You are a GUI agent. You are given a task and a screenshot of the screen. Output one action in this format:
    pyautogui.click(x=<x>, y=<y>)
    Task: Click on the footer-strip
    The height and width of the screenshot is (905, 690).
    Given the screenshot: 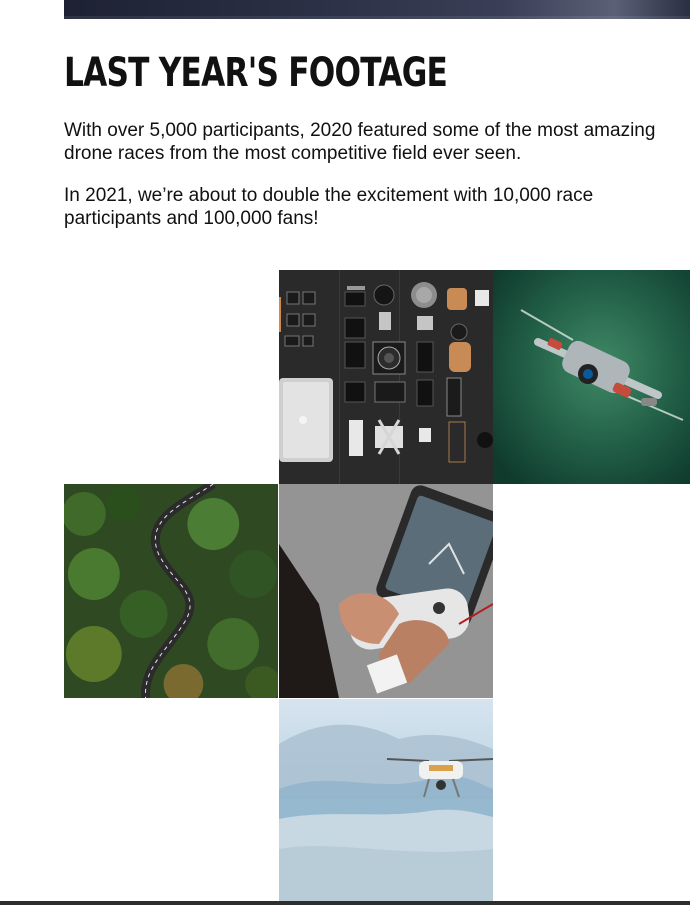 What is the action you would take?
    pyautogui.click(x=345, y=903)
    